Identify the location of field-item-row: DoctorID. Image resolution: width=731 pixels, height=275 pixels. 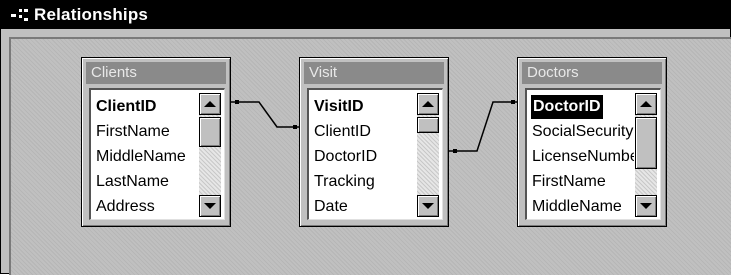
(582, 106).